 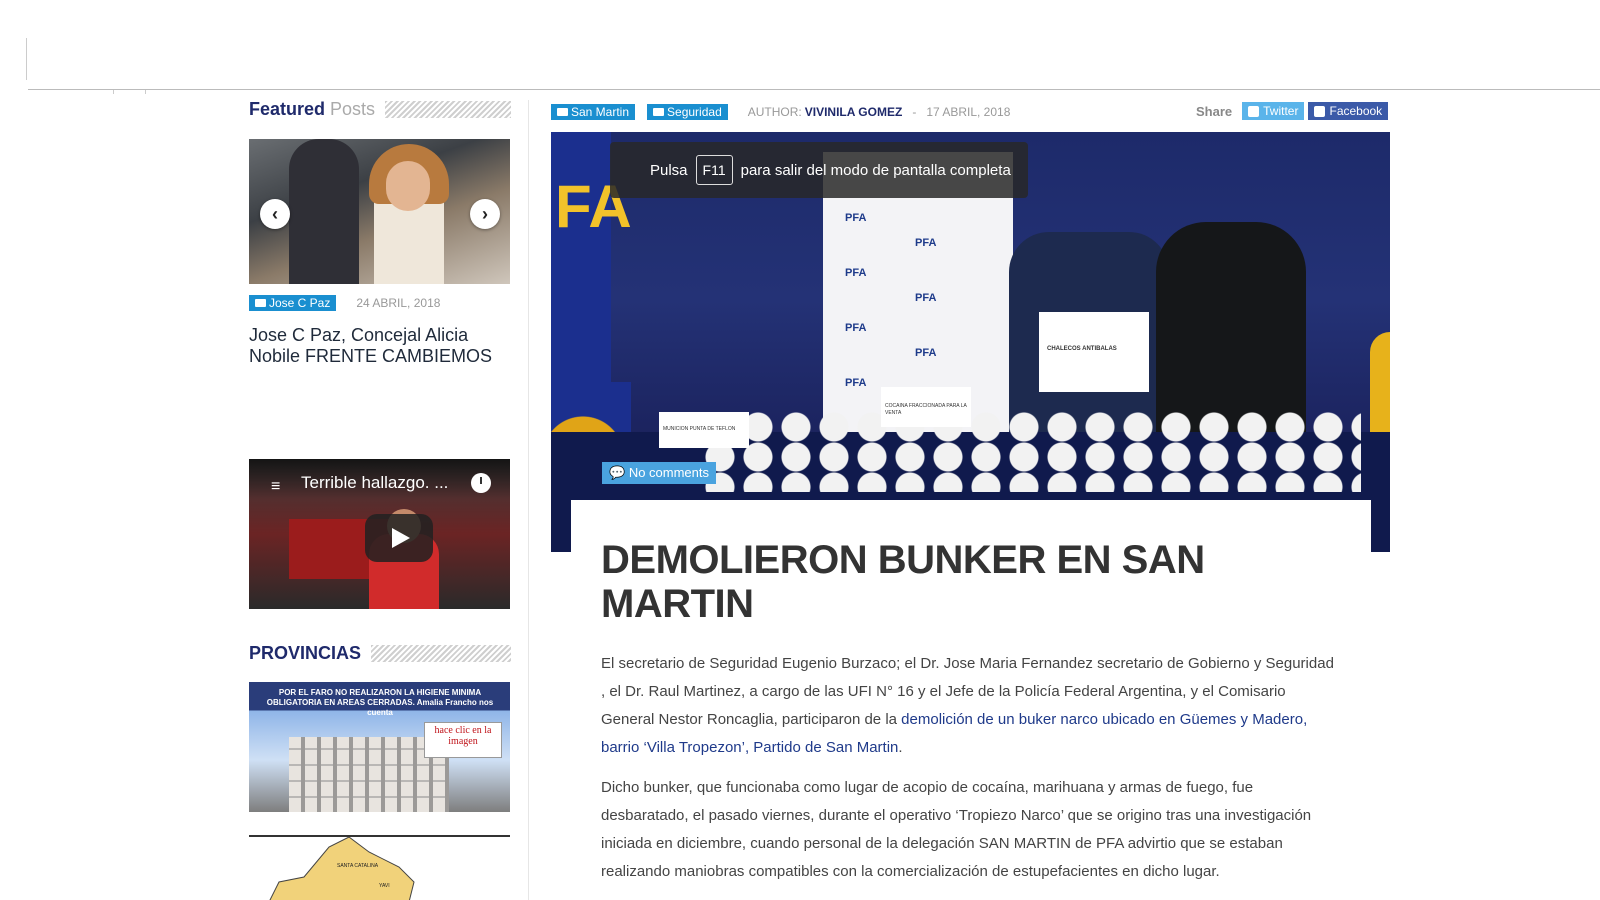 What do you see at coordinates (1281, 111) in the screenshot?
I see `twitter-label: Twitter` at bounding box center [1281, 111].